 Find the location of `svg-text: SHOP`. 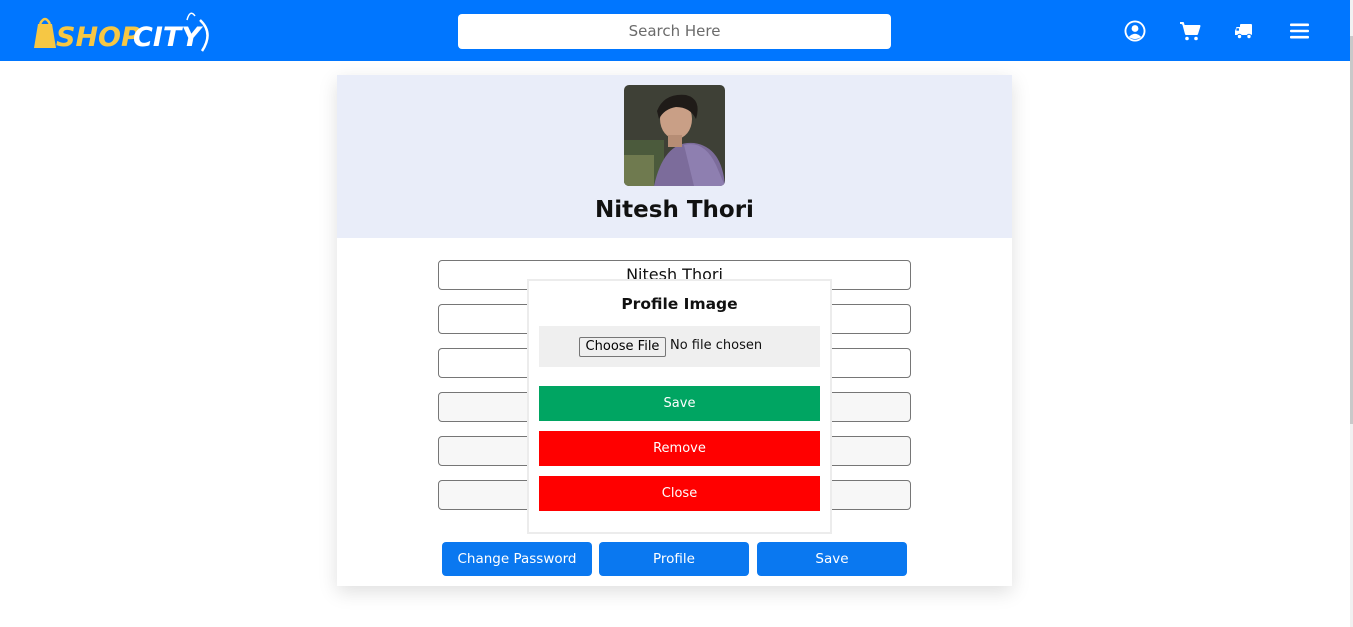

svg-text: SHOP is located at coordinates (98, 37).